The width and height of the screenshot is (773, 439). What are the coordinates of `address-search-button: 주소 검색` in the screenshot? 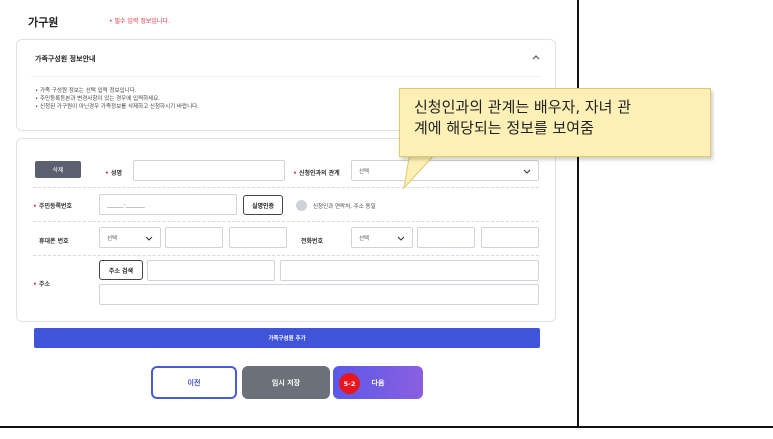 It's located at (121, 270).